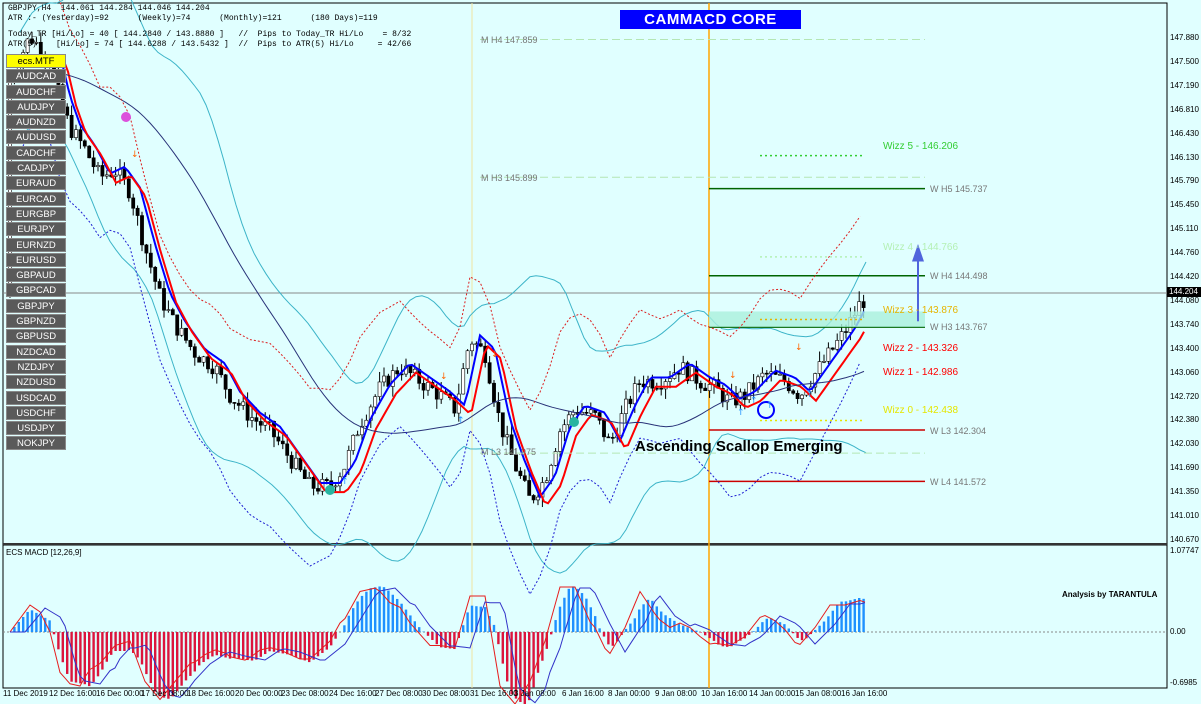 The height and width of the screenshot is (704, 1201). What do you see at coordinates (36, 168) in the screenshot?
I see `symbol-button-cadjpy: CADJPY` at bounding box center [36, 168].